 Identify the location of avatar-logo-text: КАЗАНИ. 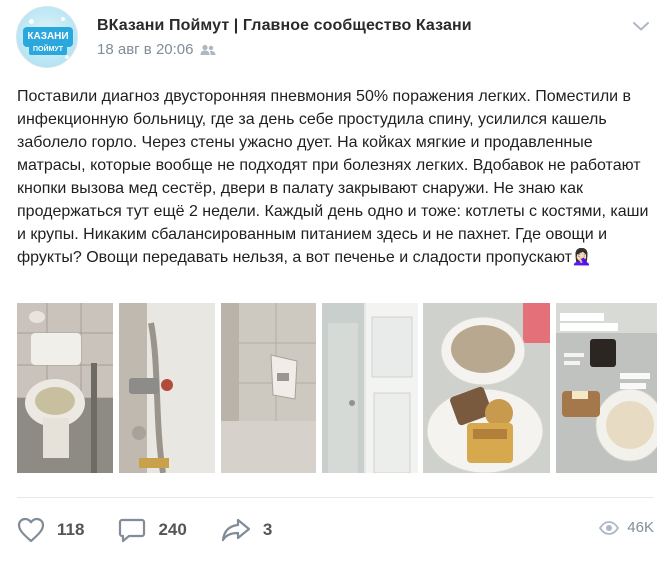
(48, 37).